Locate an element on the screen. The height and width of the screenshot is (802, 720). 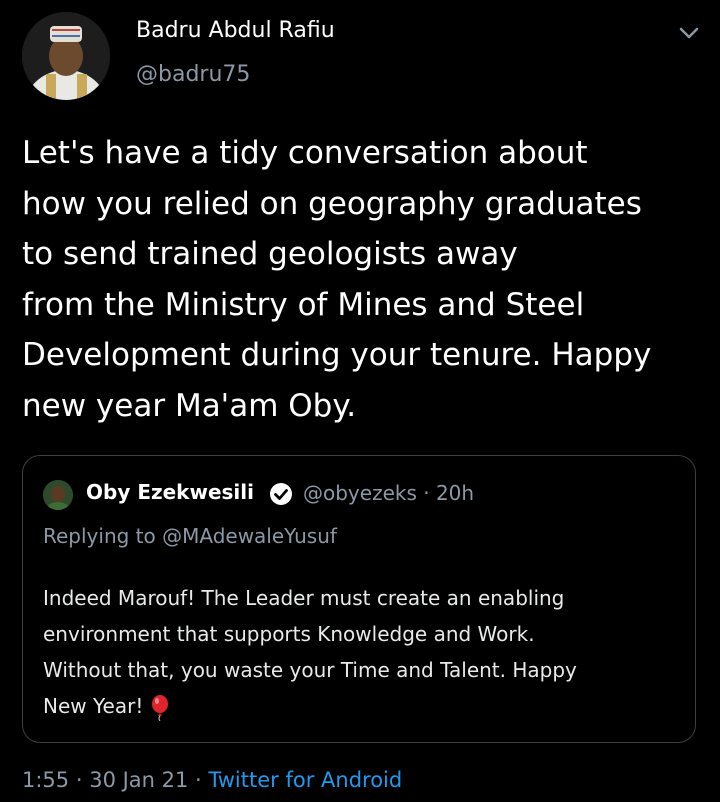
tweet-meta: 1:55 · 30 Jan 21 · Twitter for Android is located at coordinates (212, 780).